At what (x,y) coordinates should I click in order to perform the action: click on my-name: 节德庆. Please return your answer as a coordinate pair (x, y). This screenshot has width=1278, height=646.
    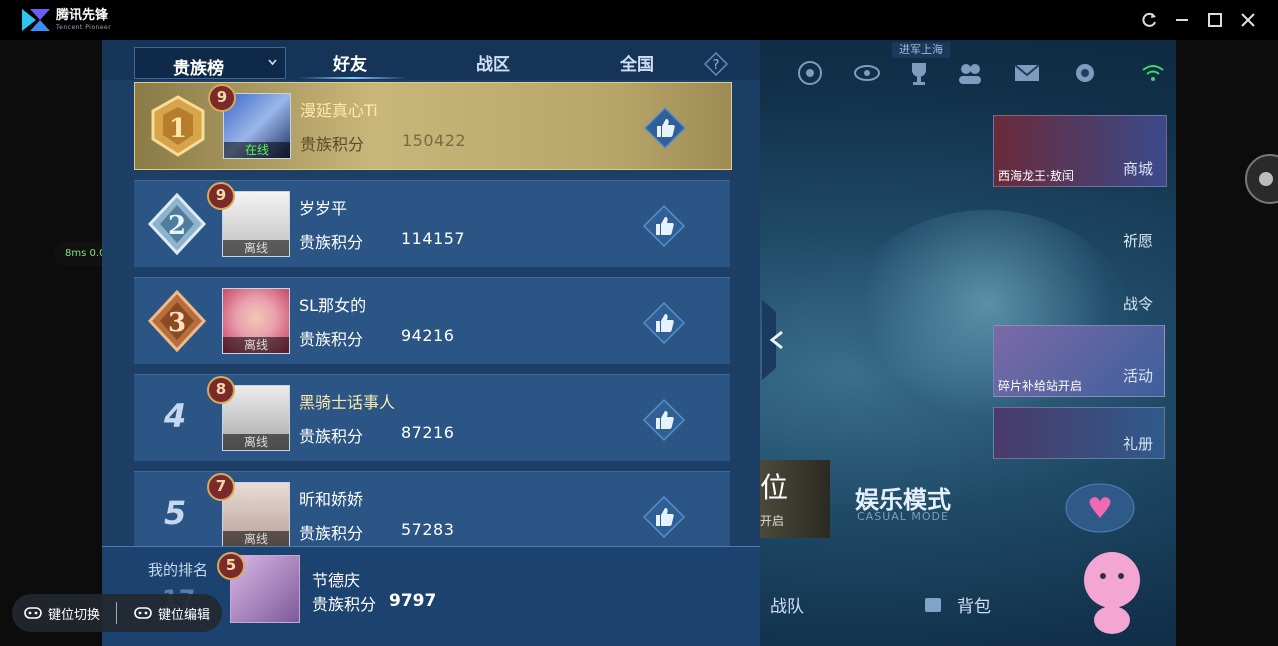
    Looking at the image, I should click on (336, 580).